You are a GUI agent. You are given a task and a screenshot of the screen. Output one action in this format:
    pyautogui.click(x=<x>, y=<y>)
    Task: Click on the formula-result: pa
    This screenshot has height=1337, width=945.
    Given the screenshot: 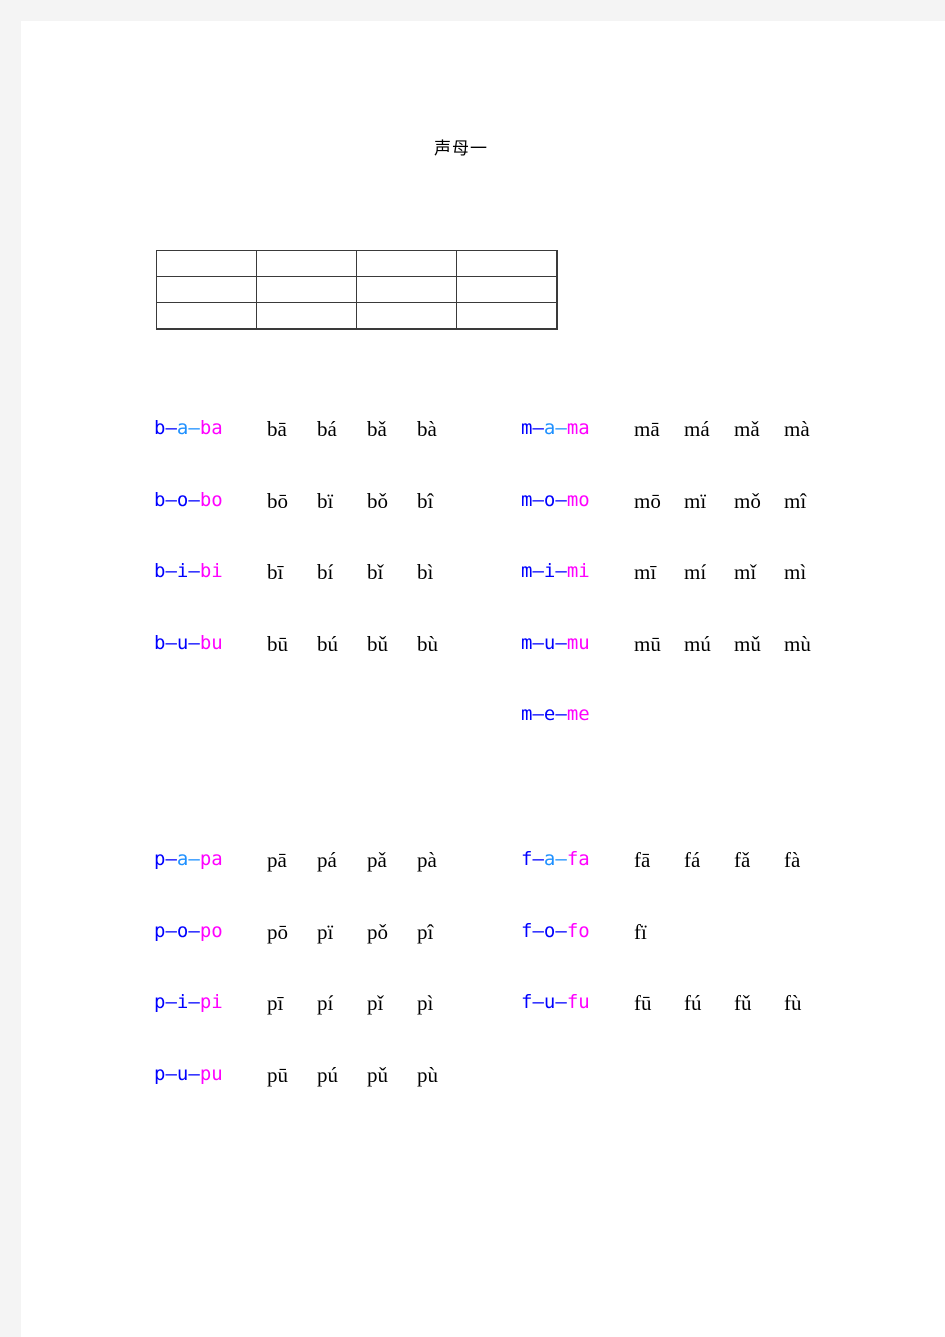 What is the action you would take?
    pyautogui.click(x=211, y=859)
    